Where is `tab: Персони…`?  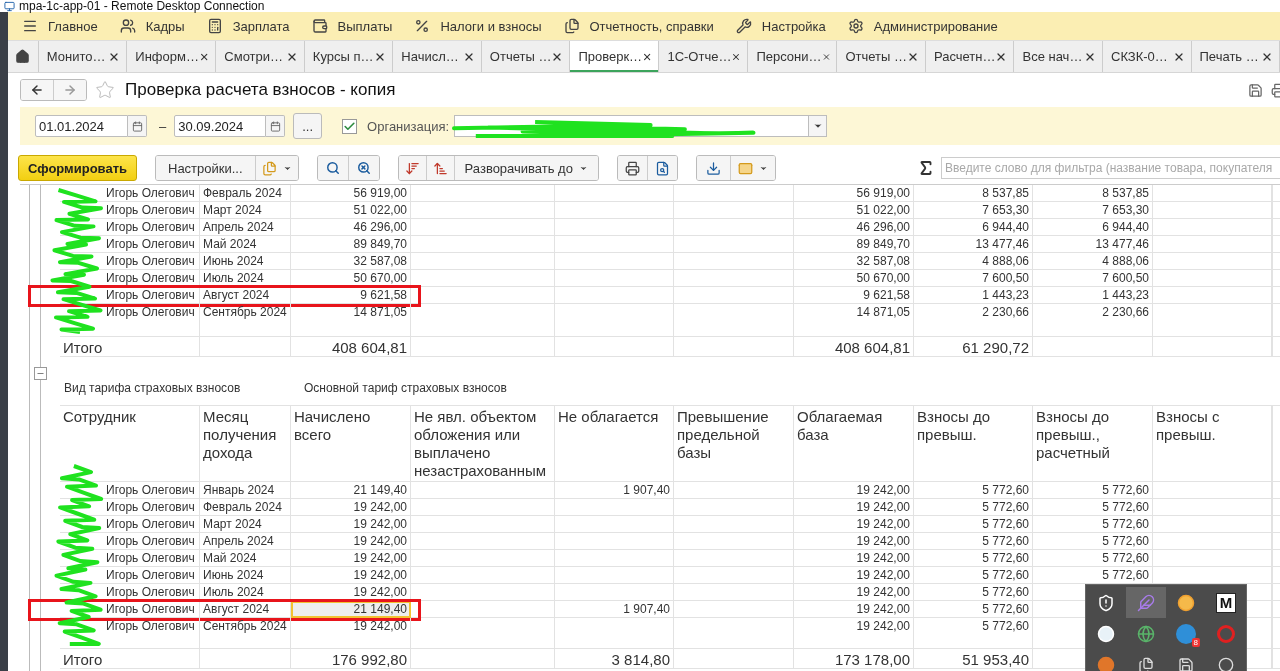
tab: Персони… is located at coordinates (793, 56).